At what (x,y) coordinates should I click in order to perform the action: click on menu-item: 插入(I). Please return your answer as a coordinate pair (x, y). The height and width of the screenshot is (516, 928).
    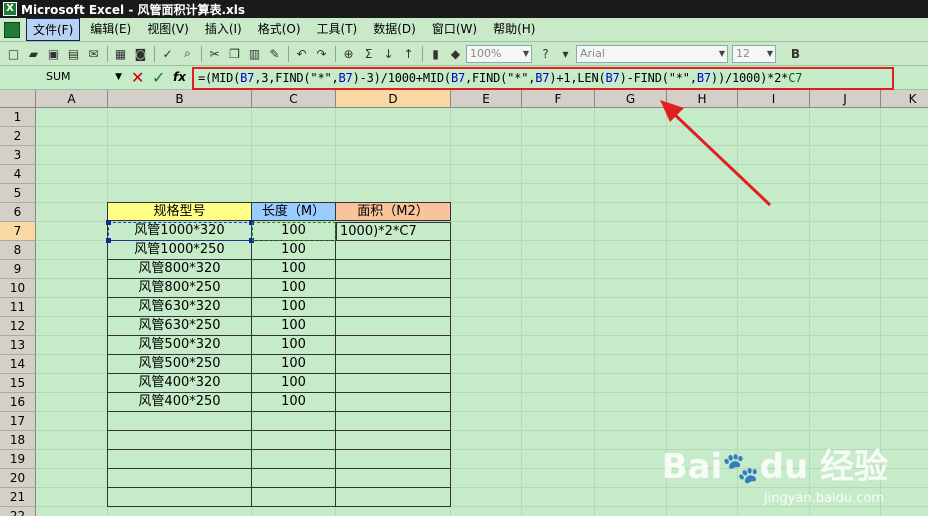
    Looking at the image, I should click on (223, 29).